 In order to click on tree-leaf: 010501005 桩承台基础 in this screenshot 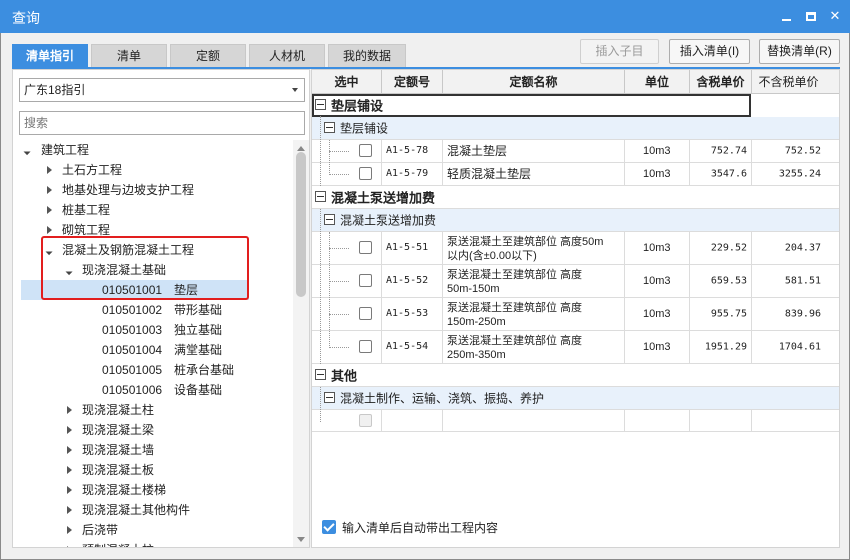, I will do `click(152, 370)`.